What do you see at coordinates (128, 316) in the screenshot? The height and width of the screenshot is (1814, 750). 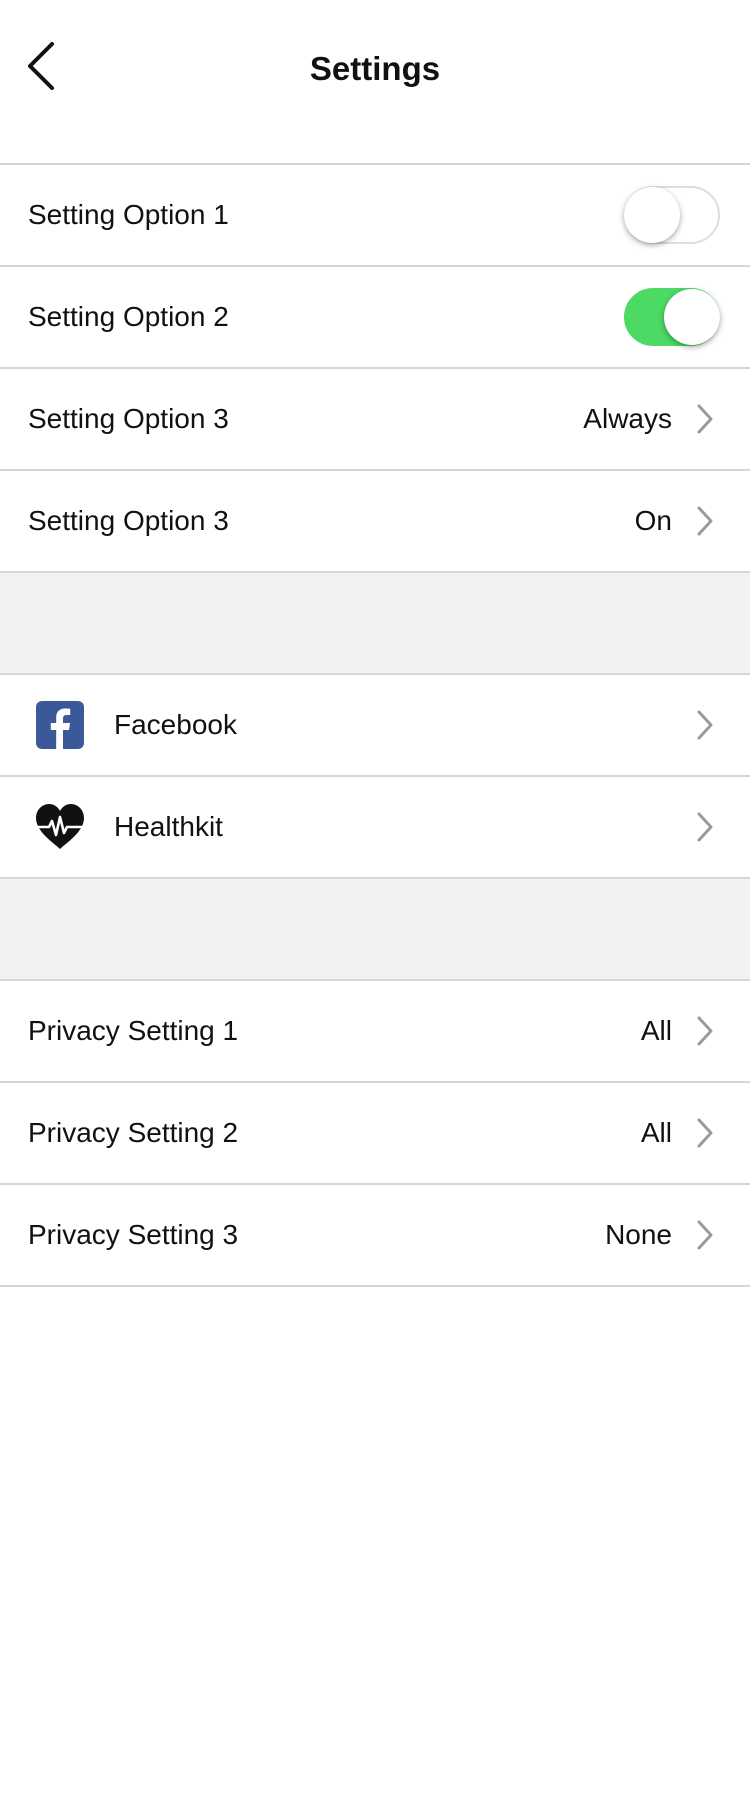 I see `setting-label: Setting Option 2` at bounding box center [128, 316].